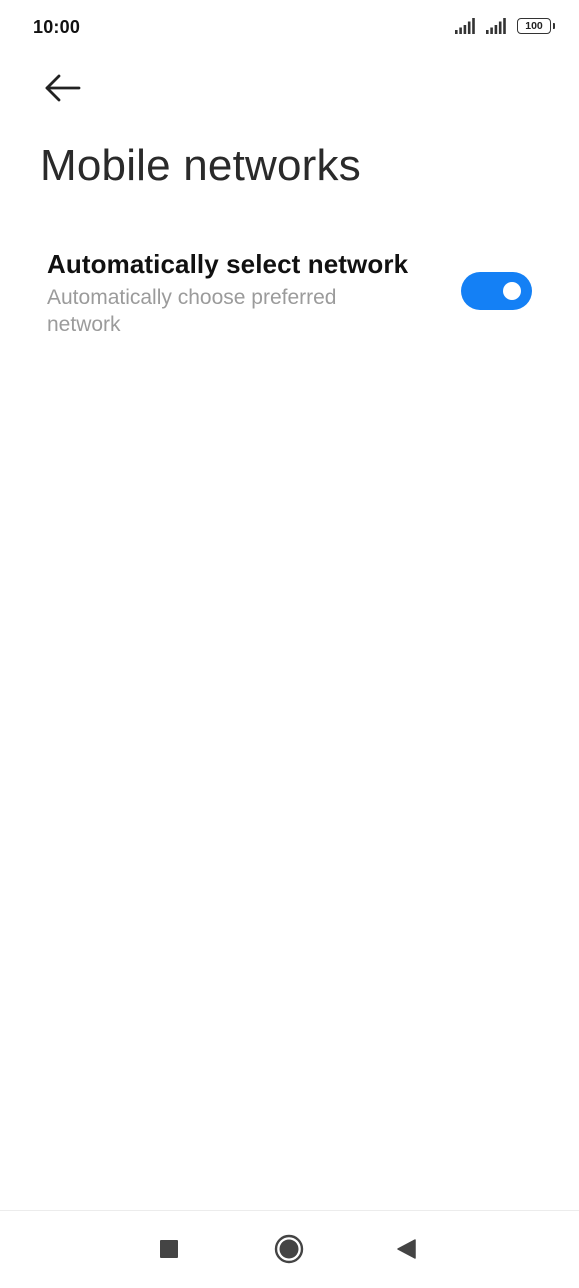  Describe the element at coordinates (192, 311) in the screenshot. I see `setting-summary: Automatically choose preferred network` at that location.